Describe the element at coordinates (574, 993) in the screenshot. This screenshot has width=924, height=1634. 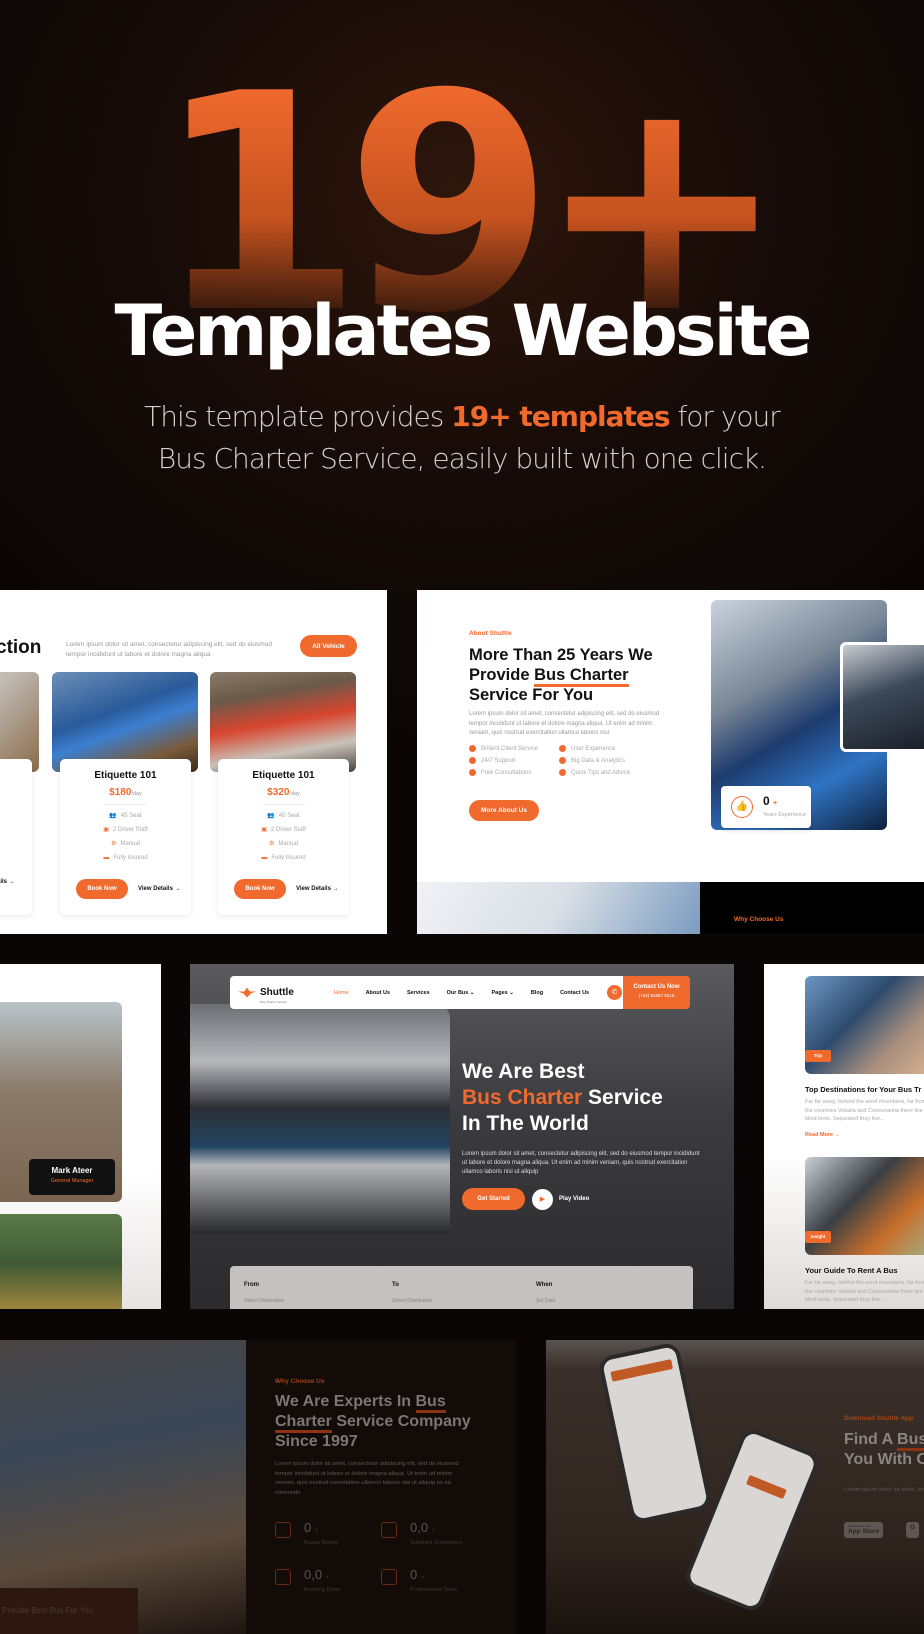
I see `nav-contact: Contact Us` at that location.